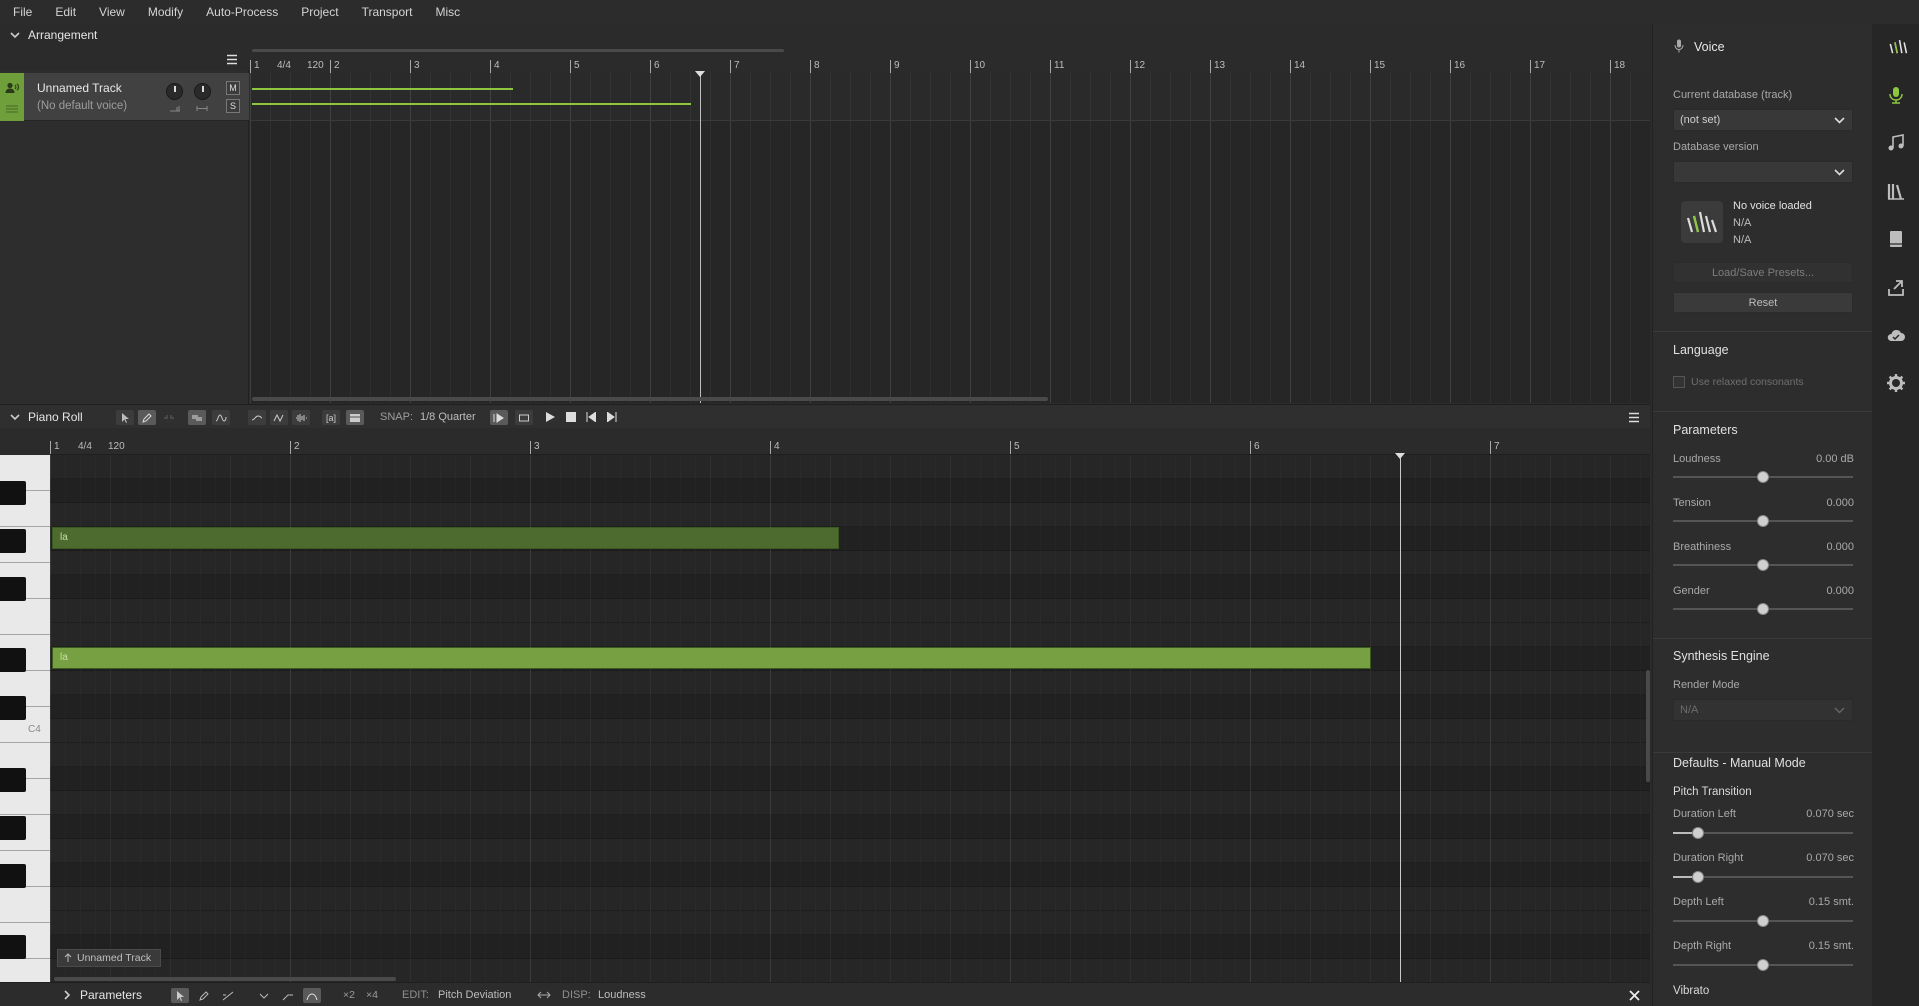 The image size is (1919, 1006). Describe the element at coordinates (242, 12) in the screenshot. I see `menu-auto-process: Auto-Process` at that location.